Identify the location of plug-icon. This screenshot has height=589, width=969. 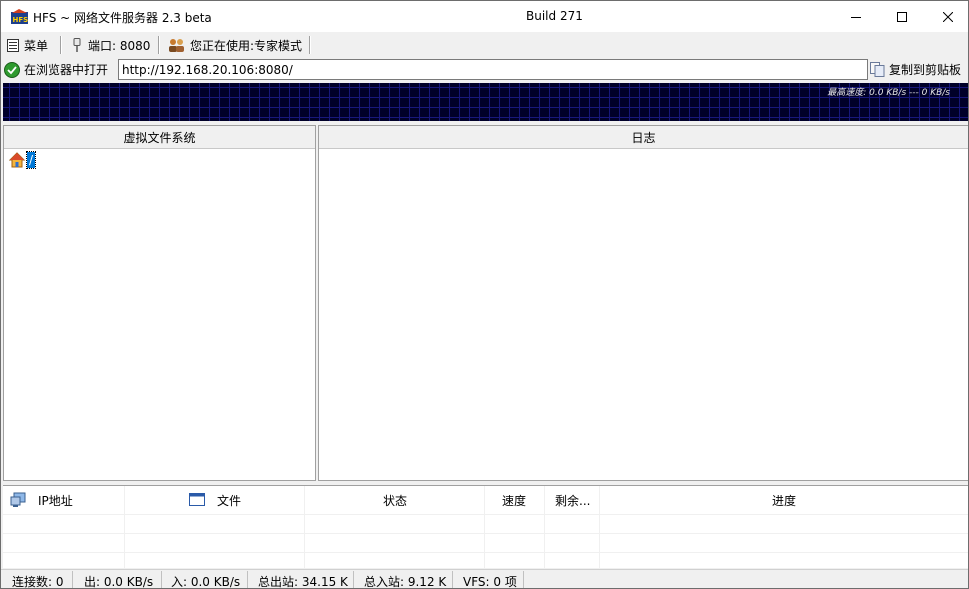
(77, 44).